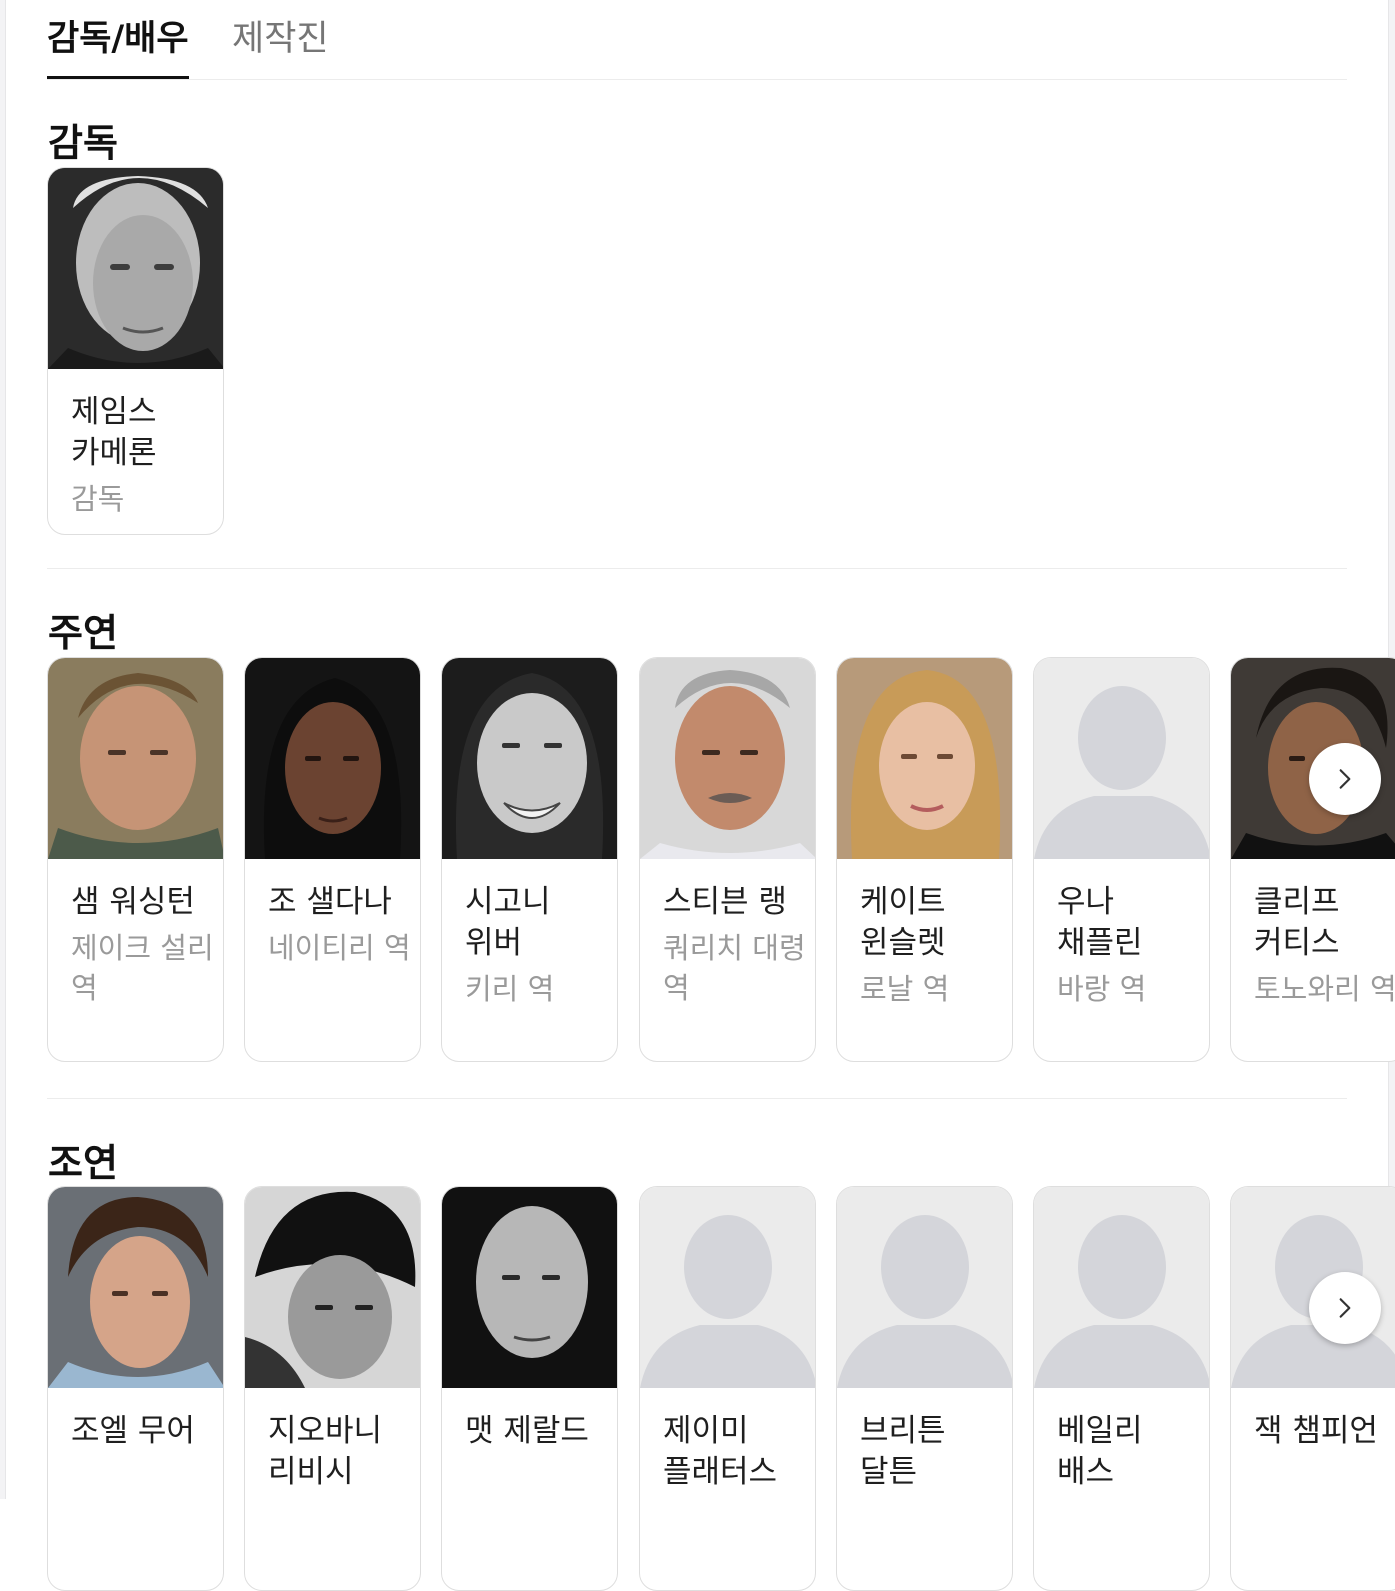 The width and height of the screenshot is (1395, 1591). I want to click on person-name: 맷 제랄드, so click(527, 1431).